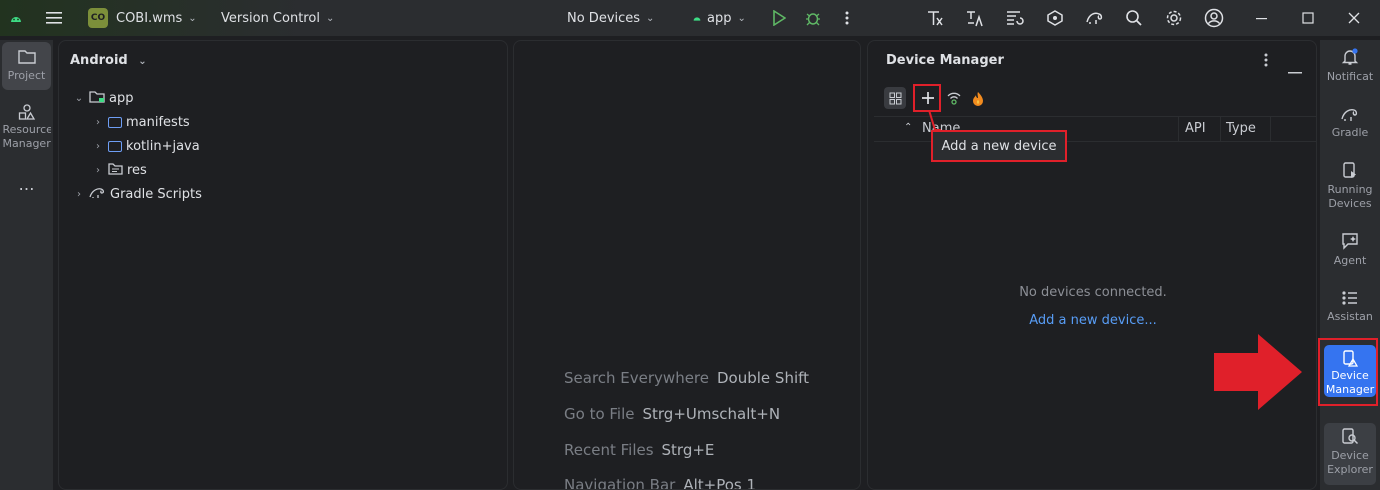 The height and width of the screenshot is (490, 1380). What do you see at coordinates (54, 18) in the screenshot?
I see `hamburger-menu-icon` at bounding box center [54, 18].